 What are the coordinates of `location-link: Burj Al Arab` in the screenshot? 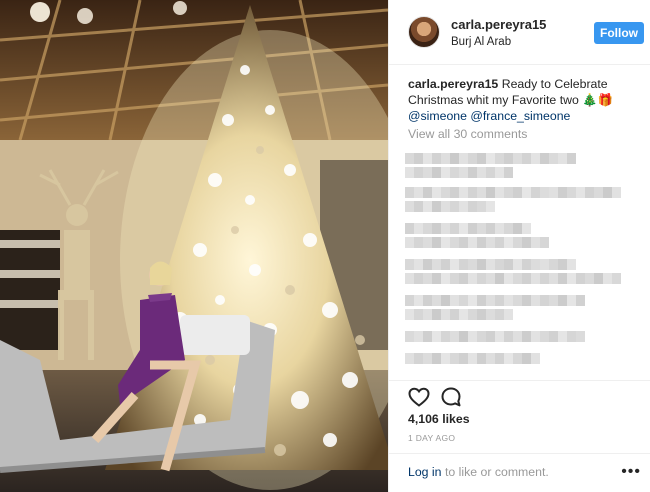 It's located at (481, 42).